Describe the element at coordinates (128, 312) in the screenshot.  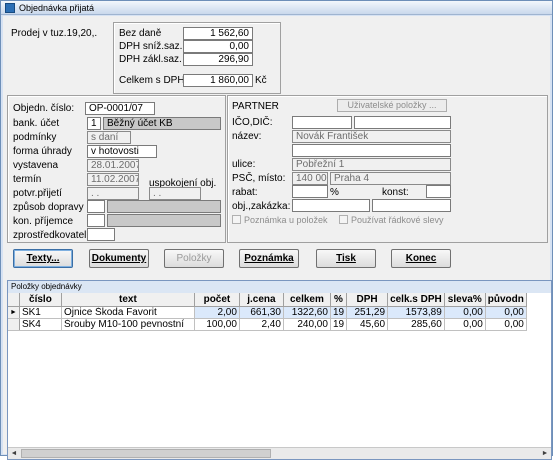
I see `table-cell: Ojnice Škoda Favorit` at that location.